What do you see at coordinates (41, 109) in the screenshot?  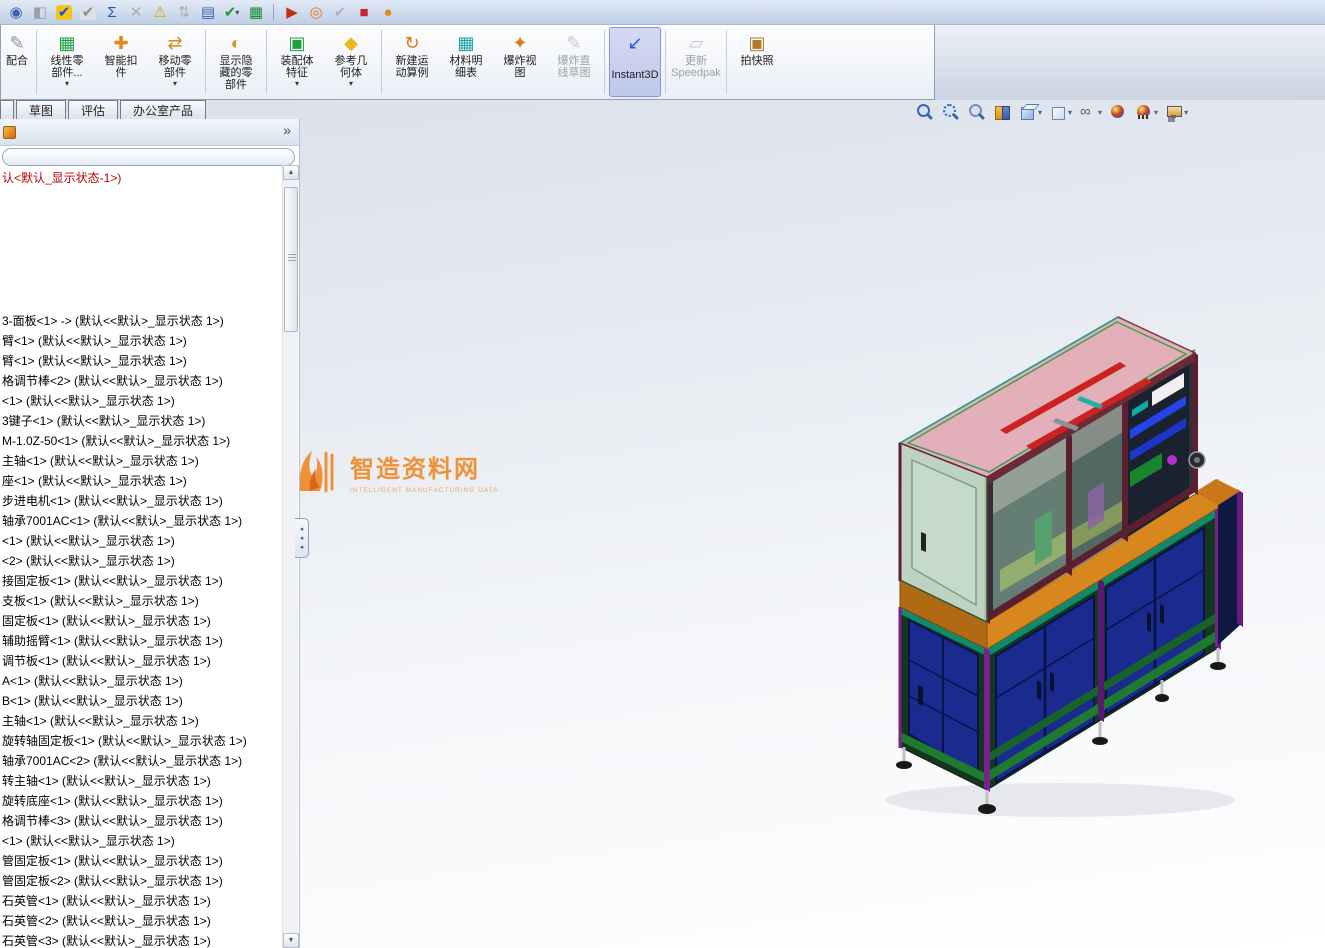 I see `command-tab: 草图` at bounding box center [41, 109].